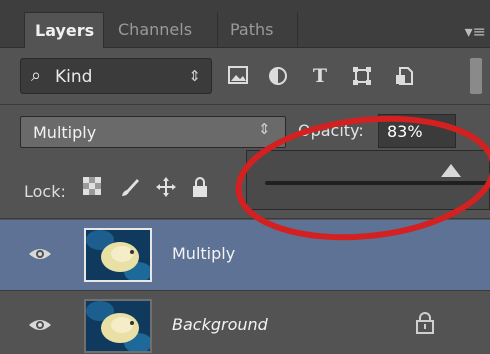 Image resolution: width=490 pixels, height=354 pixels. What do you see at coordinates (45, 191) in the screenshot?
I see `lock-label: Lock:` at bounding box center [45, 191].